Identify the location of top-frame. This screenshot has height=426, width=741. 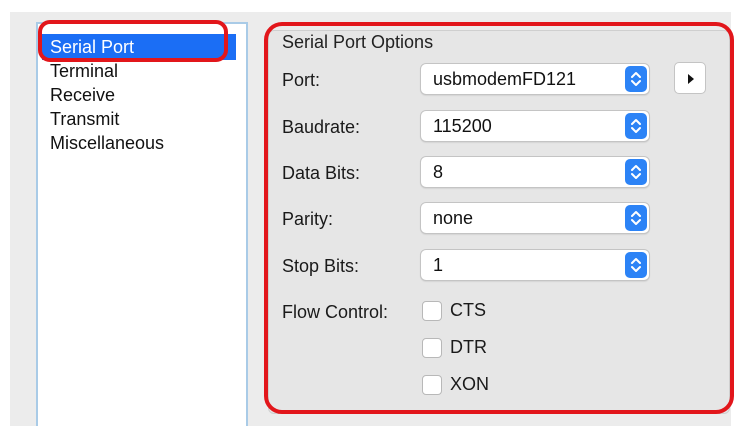
(370, 6).